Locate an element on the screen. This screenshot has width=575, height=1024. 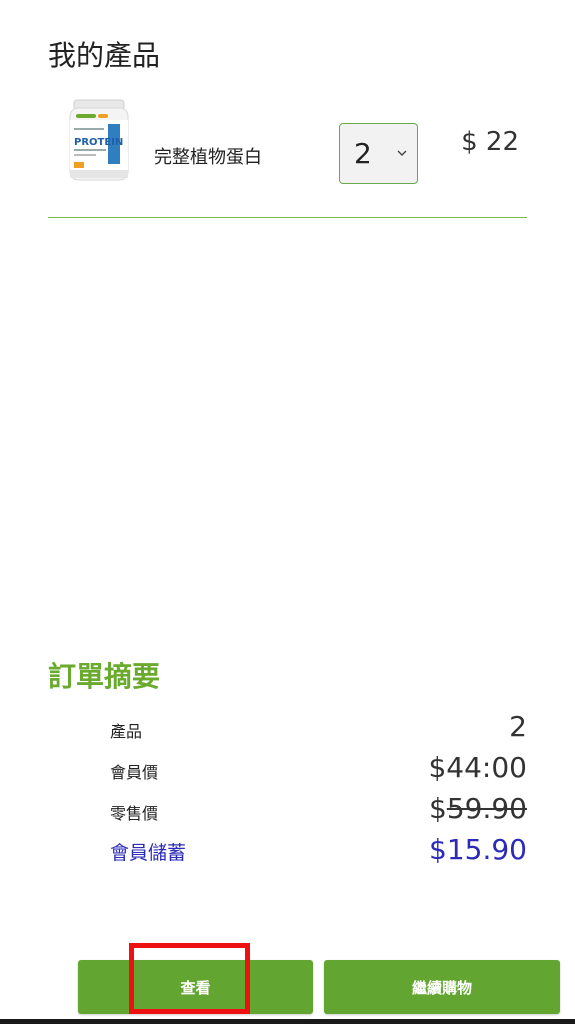
continue-shopping-button: 繼續購物 is located at coordinates (442, 987).